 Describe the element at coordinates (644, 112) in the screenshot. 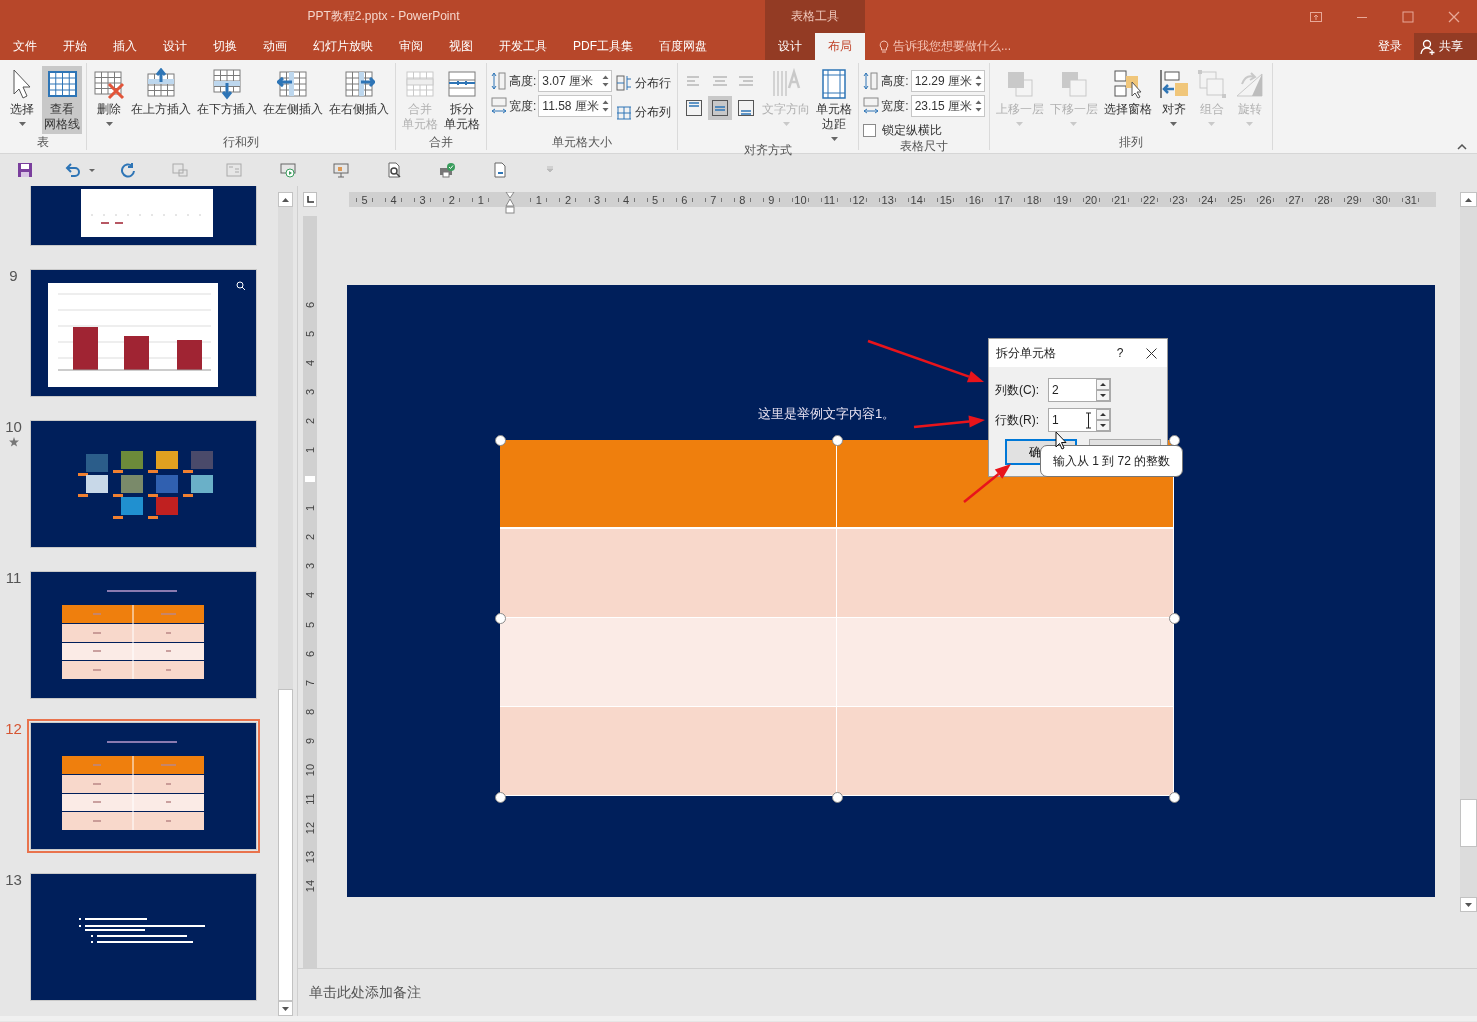

I see `ribbon-button: 分布列` at that location.